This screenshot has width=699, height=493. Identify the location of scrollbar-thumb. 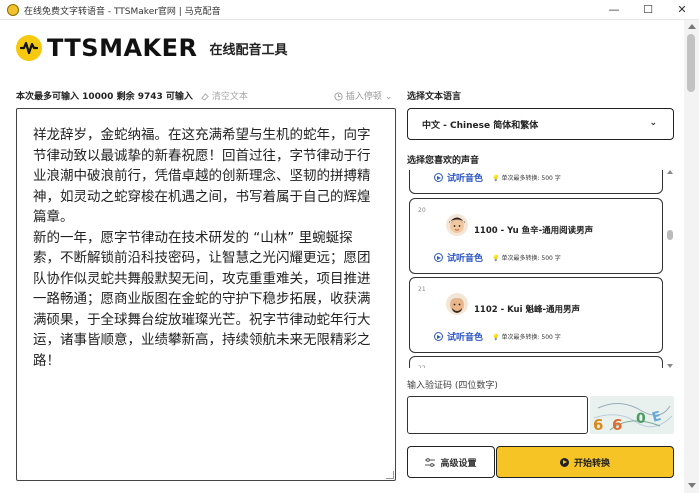
(691, 63).